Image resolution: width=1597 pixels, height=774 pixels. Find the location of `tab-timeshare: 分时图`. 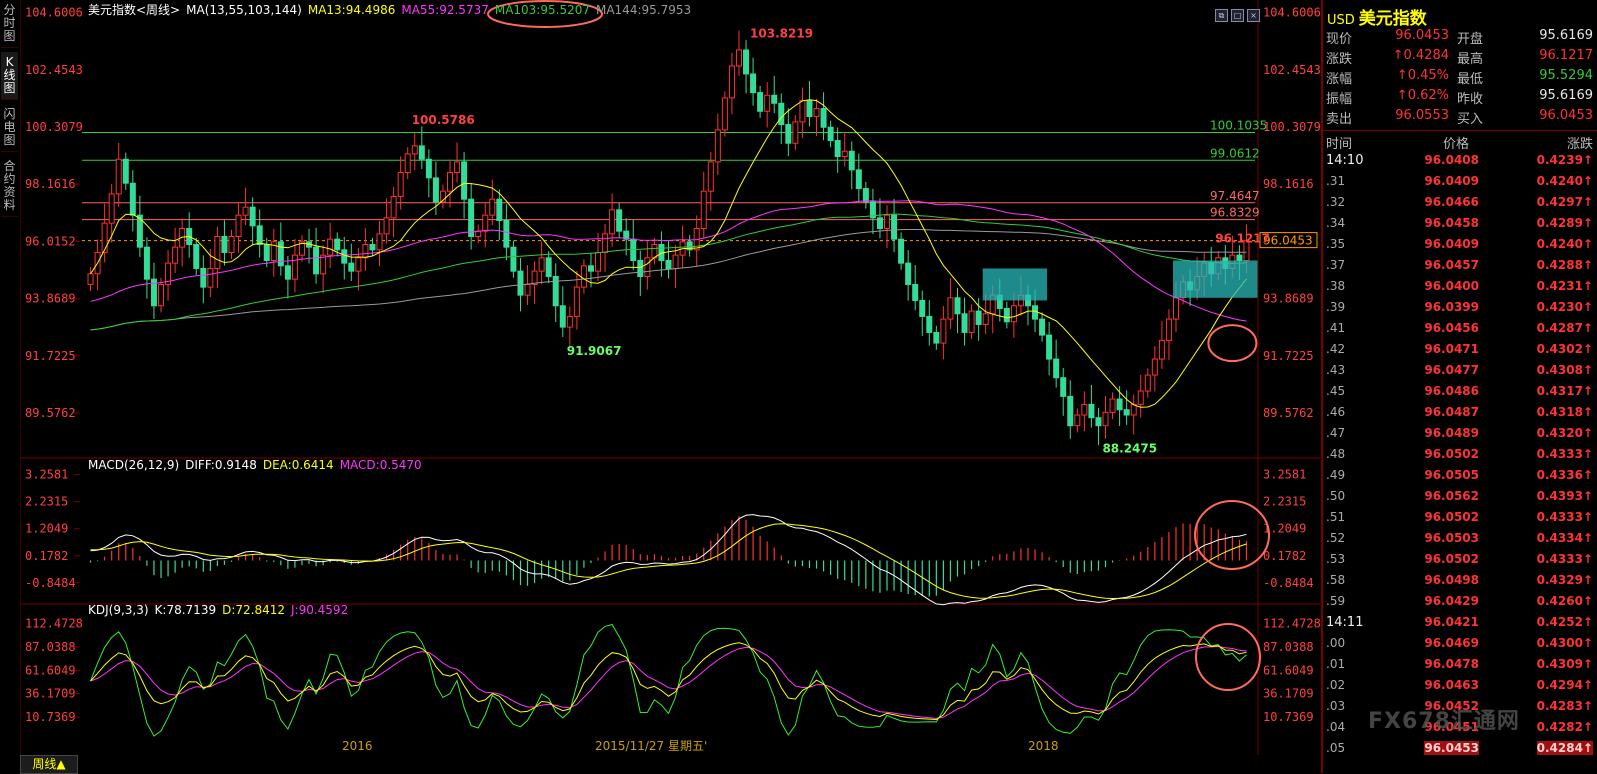

tab-timeshare: 分时图 is located at coordinates (9, 24).